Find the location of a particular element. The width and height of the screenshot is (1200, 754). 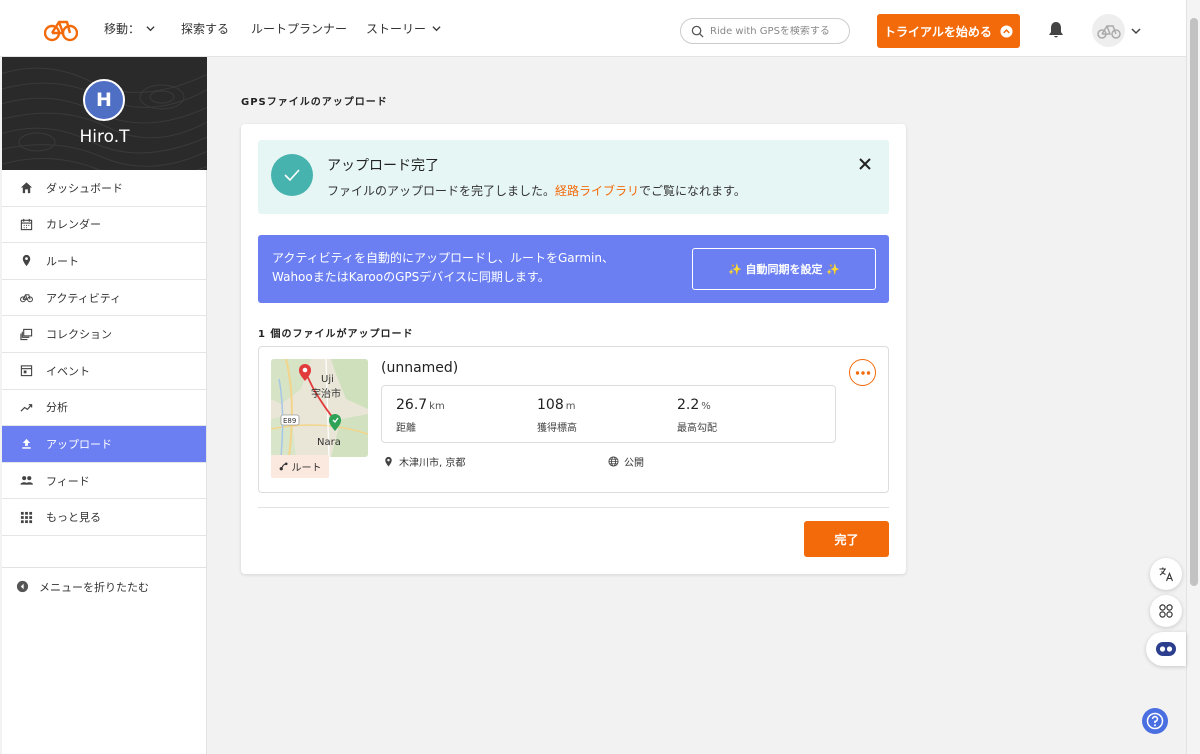

more-dots-icon is located at coordinates (862, 372).